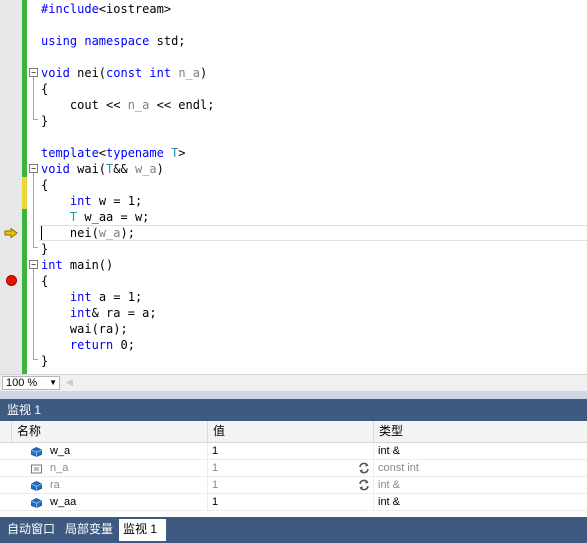 This screenshot has width=587, height=543. What do you see at coordinates (113, 153) in the screenshot?
I see `code-line: template<typename T>` at bounding box center [113, 153].